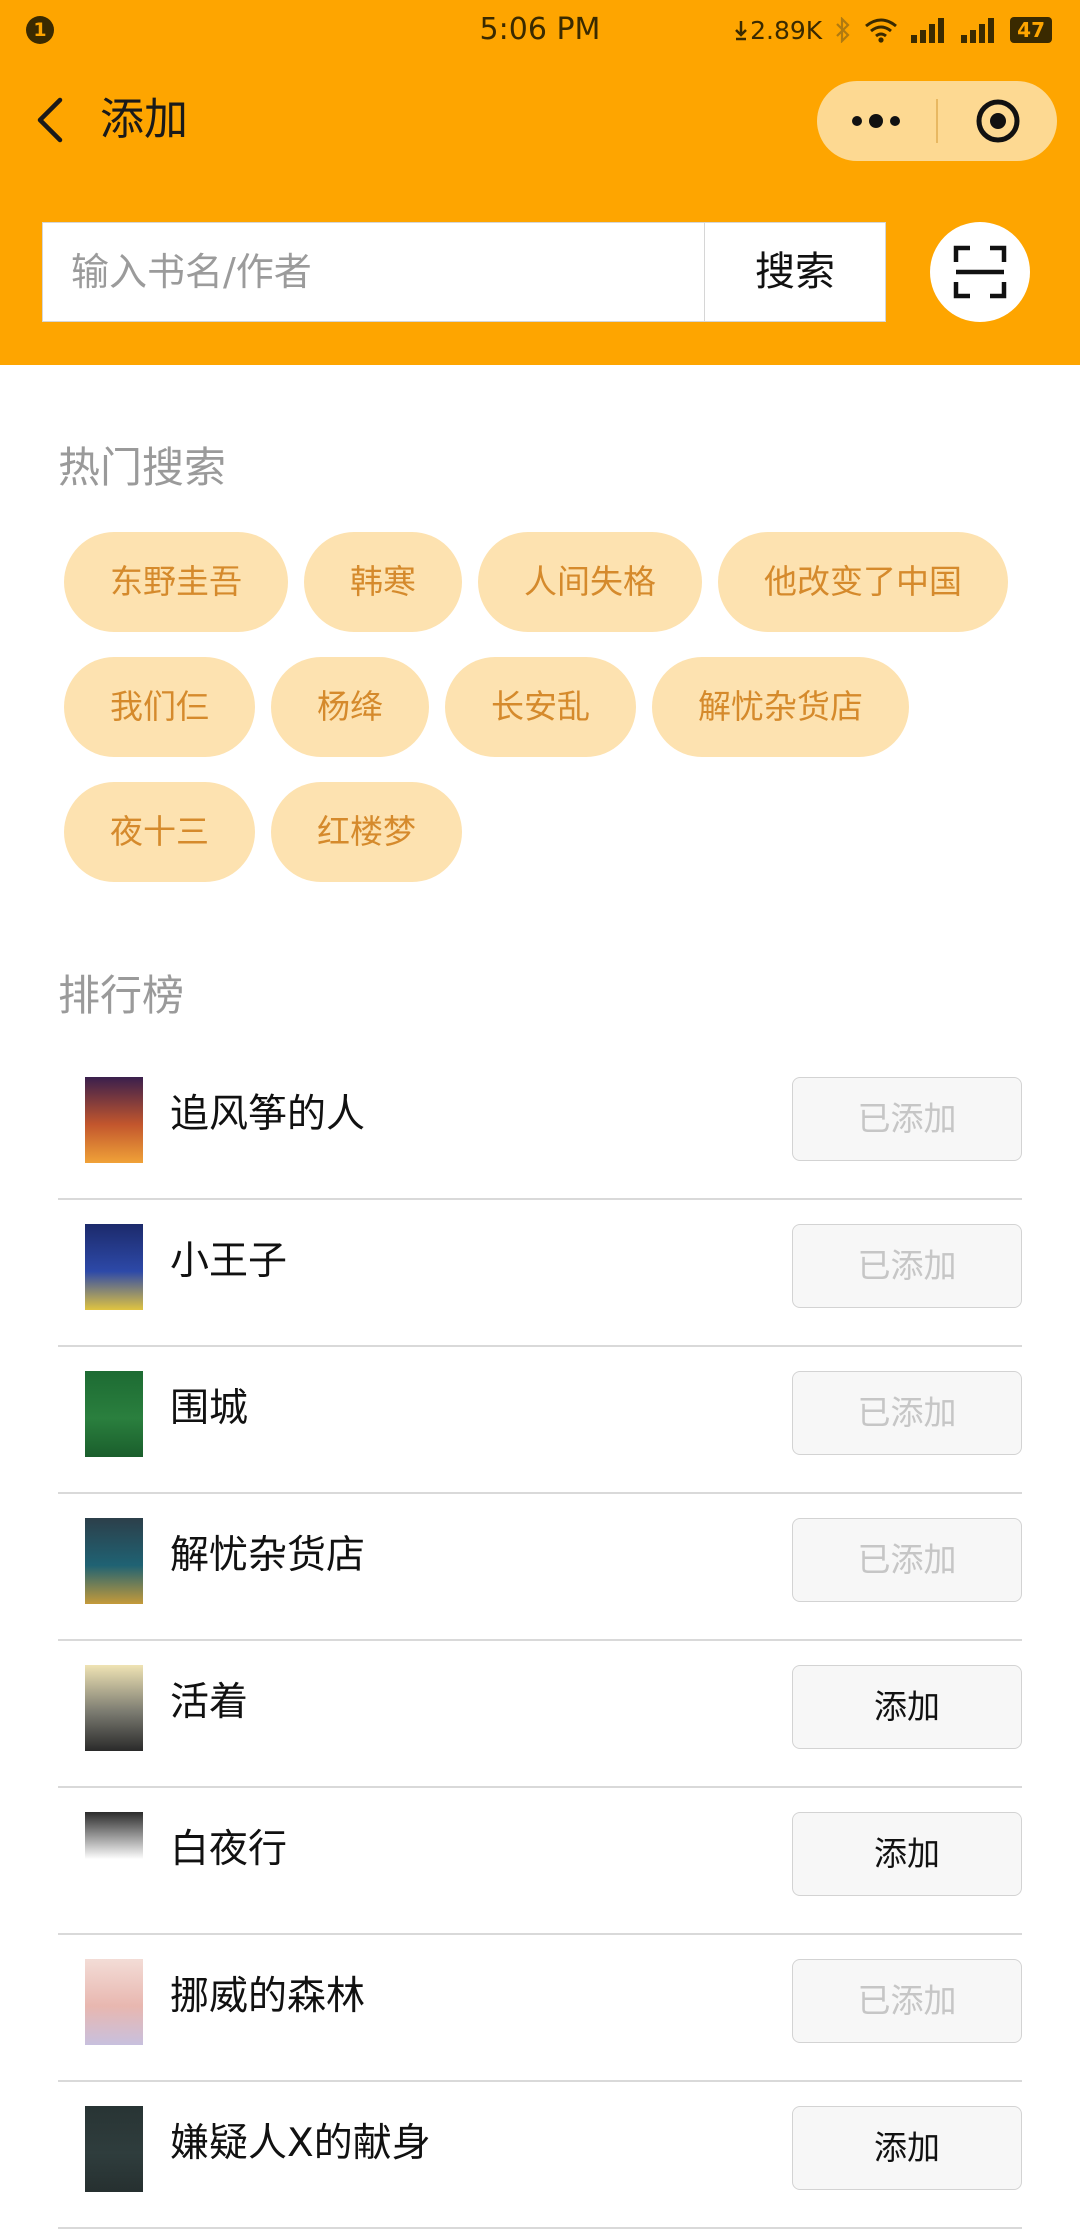 The image size is (1080, 2229). I want to click on search-bar: 搜索, so click(464, 272).